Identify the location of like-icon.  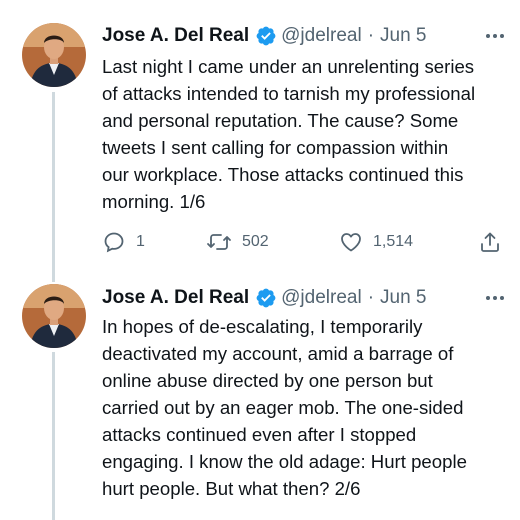
(351, 242).